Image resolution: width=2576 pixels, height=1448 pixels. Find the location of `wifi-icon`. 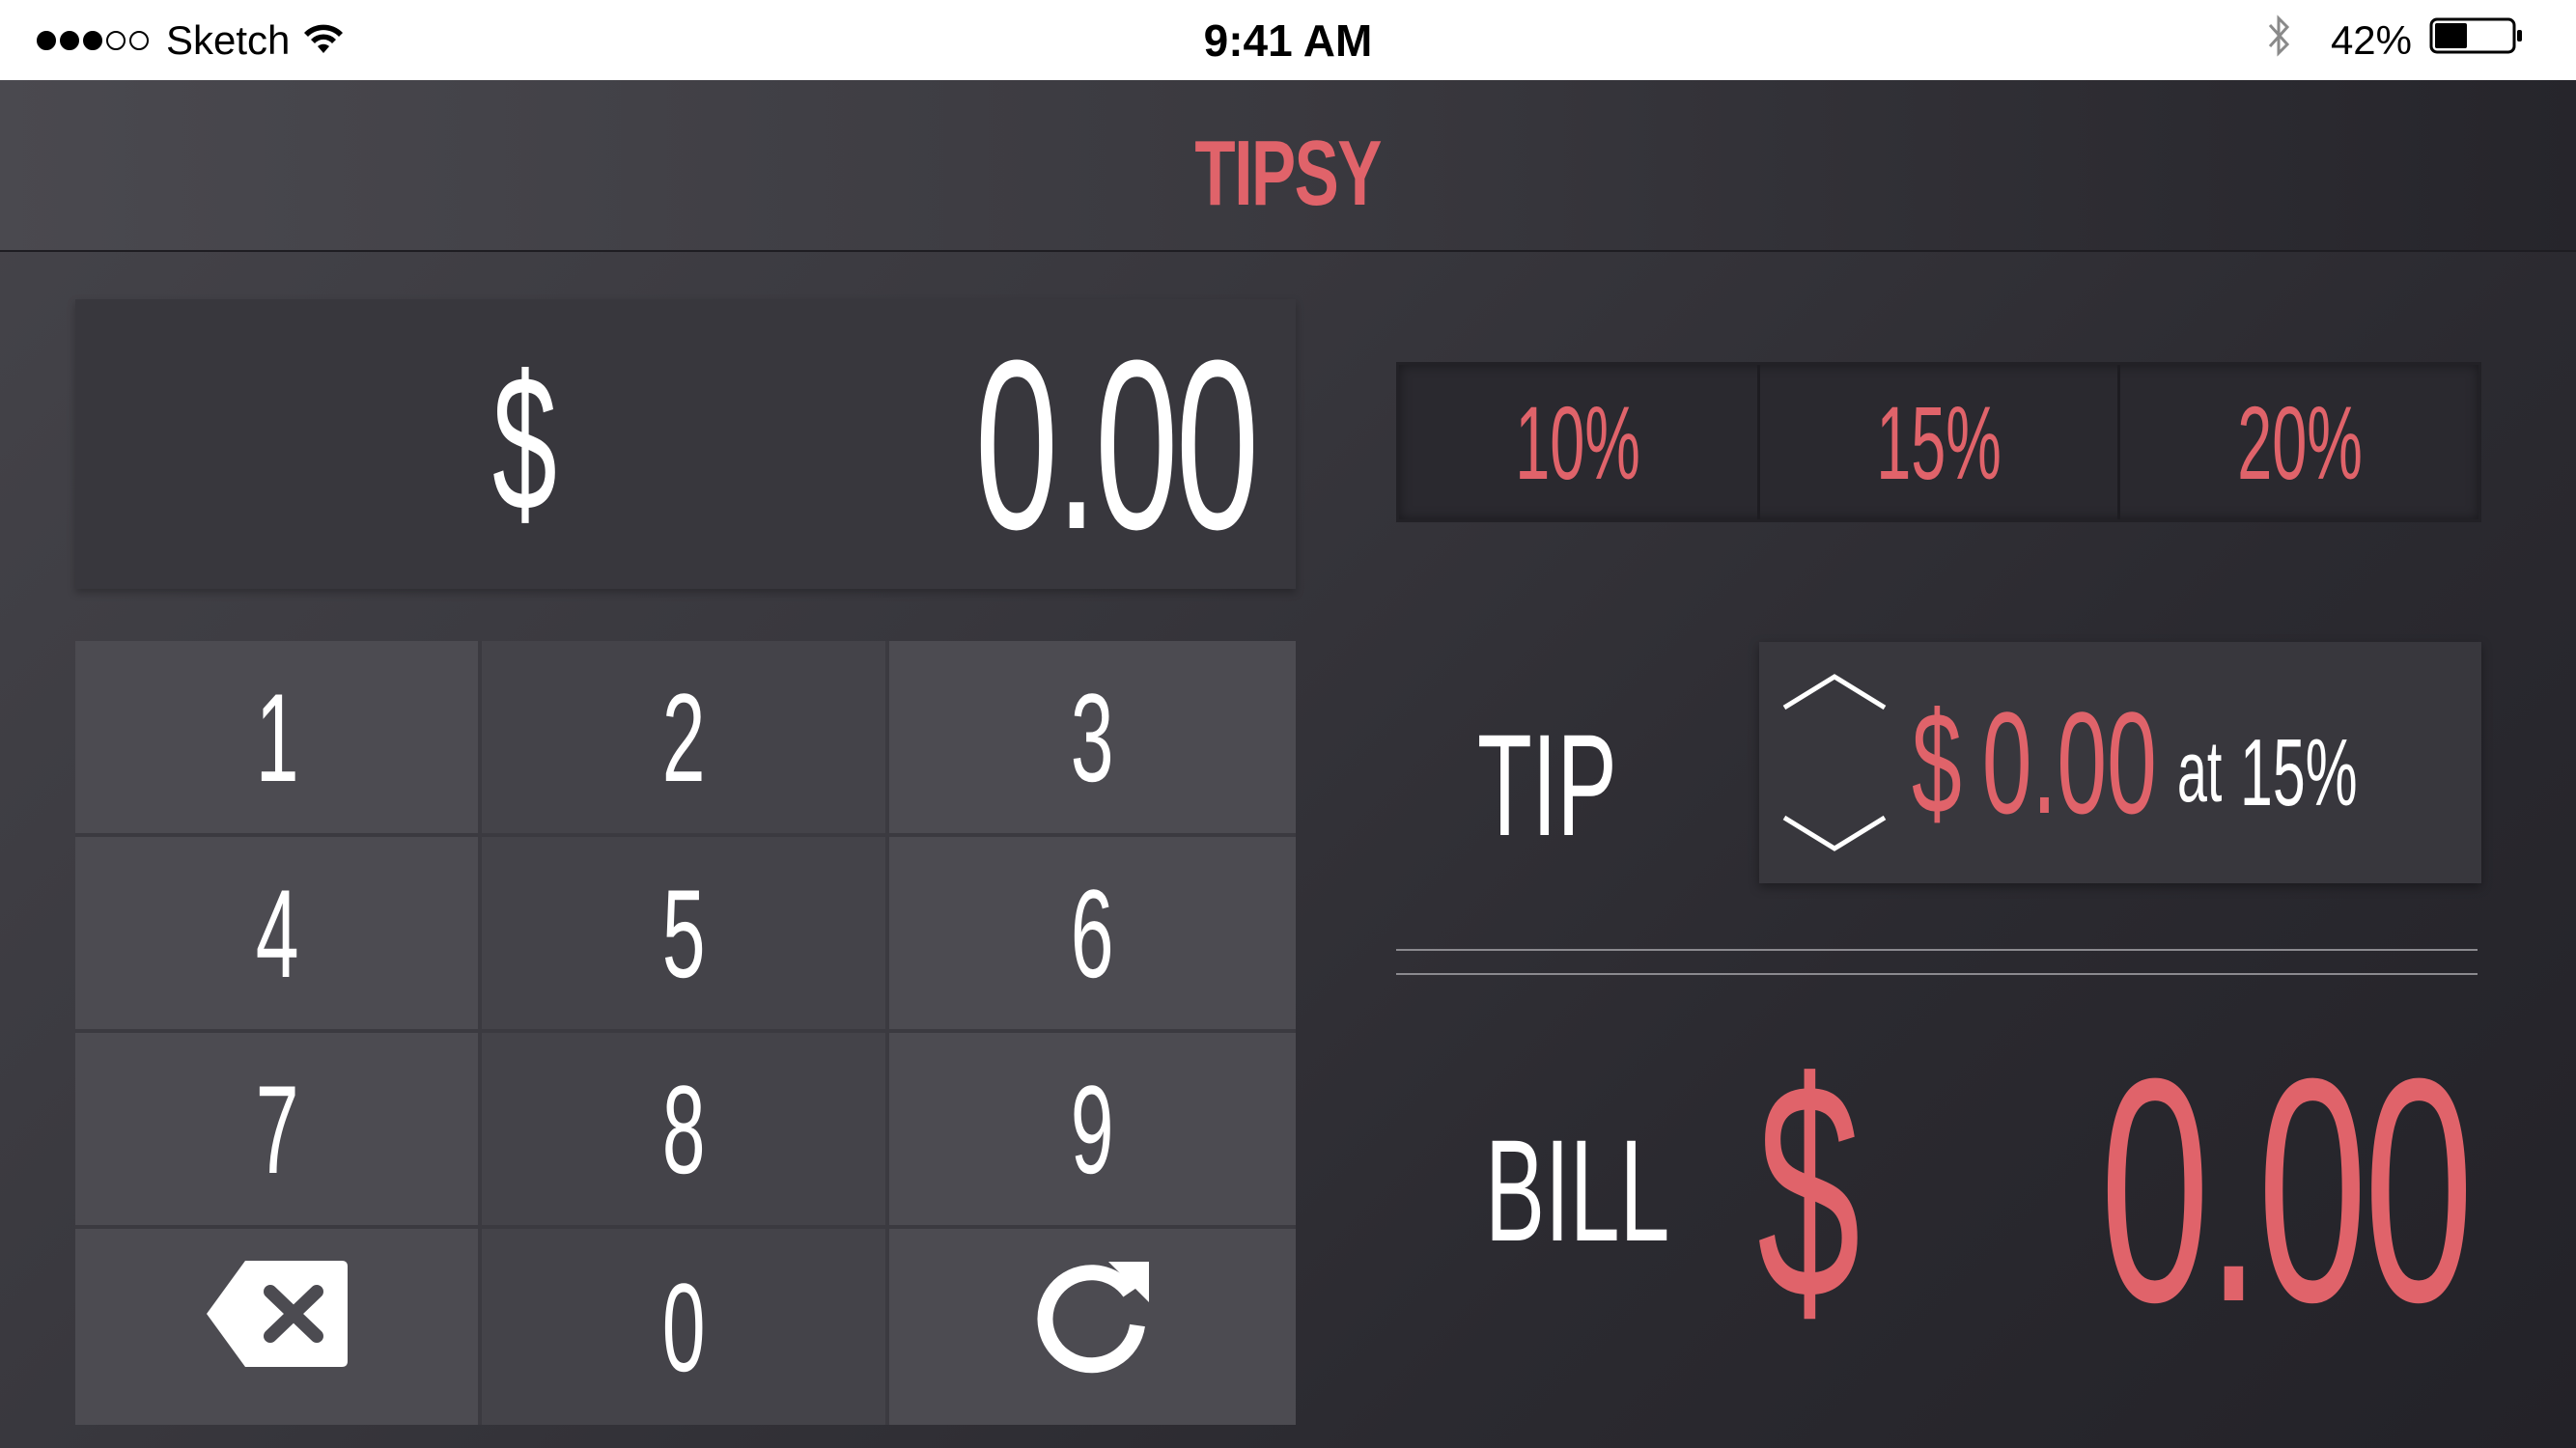

wifi-icon is located at coordinates (324, 42).